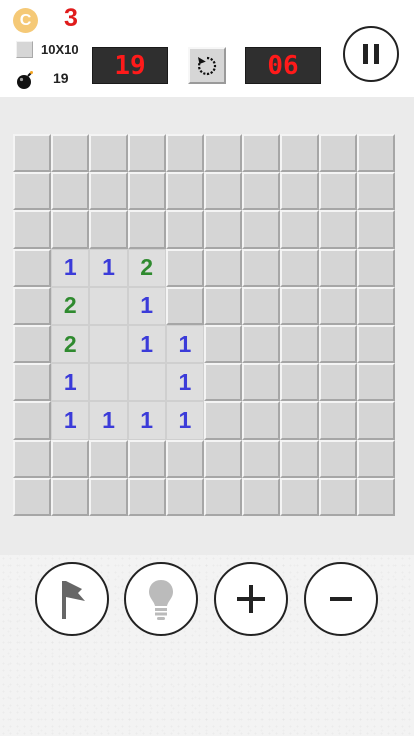 The height and width of the screenshot is (736, 414). I want to click on pause-icon, so click(371, 54).